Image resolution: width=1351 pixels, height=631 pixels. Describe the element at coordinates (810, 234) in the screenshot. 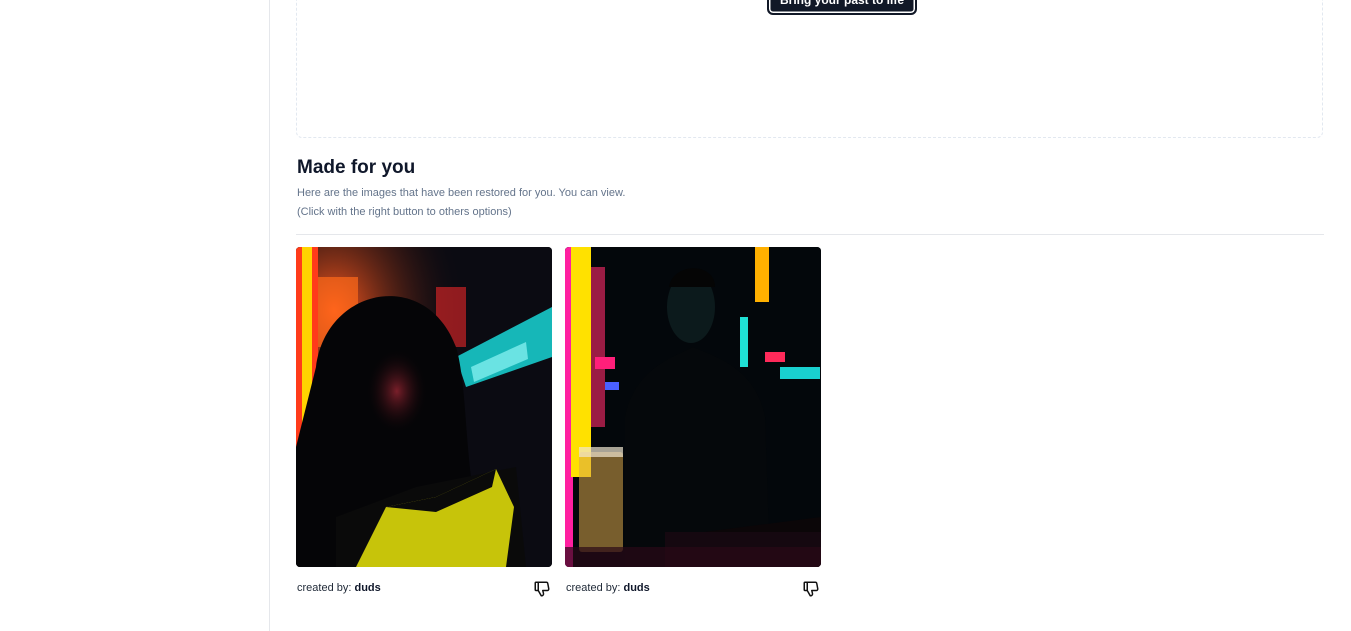

I see `divider` at that location.